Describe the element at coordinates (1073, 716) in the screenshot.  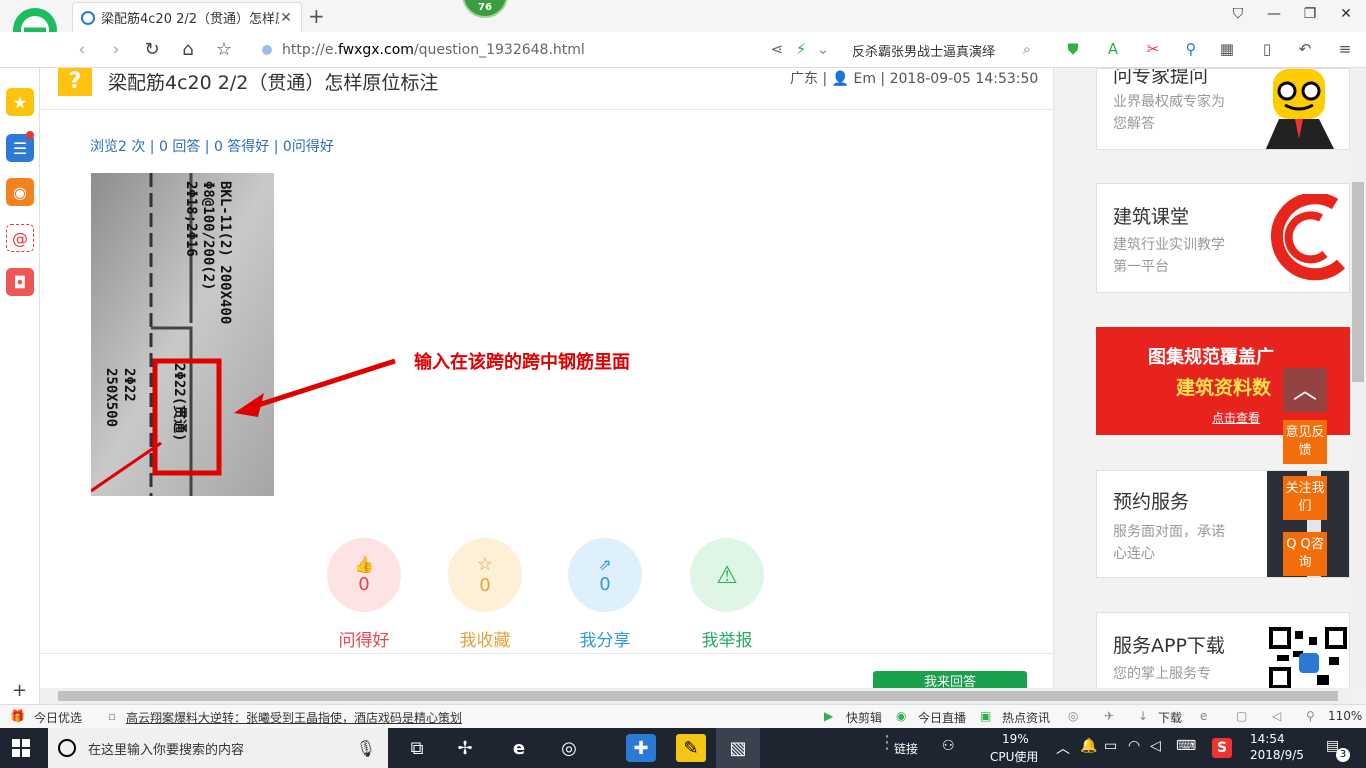
I see `speed-icon: ◎` at that location.